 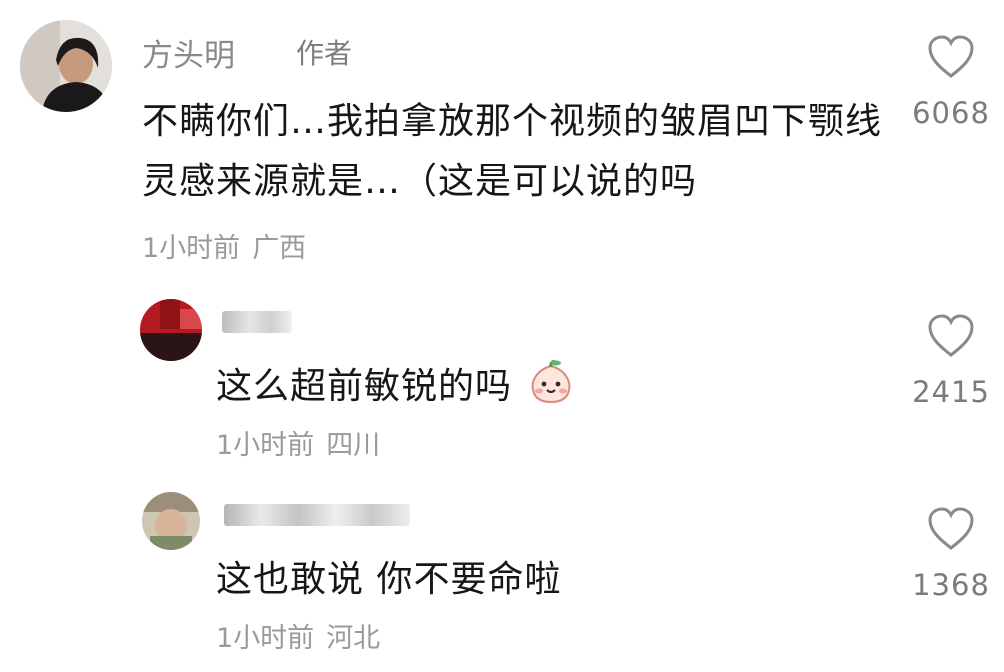 I want to click on like-count: 6068, so click(x=951, y=113).